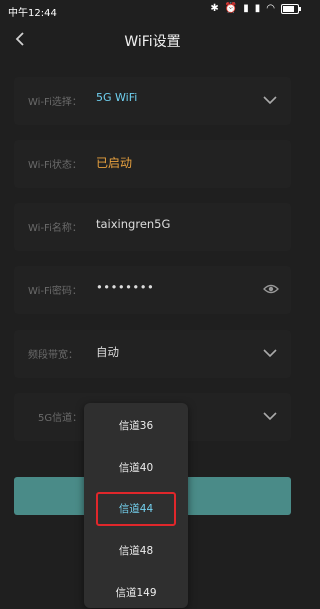 This screenshot has width=320, height=609. I want to click on wifi-name-input: taixingren5G, so click(133, 224).